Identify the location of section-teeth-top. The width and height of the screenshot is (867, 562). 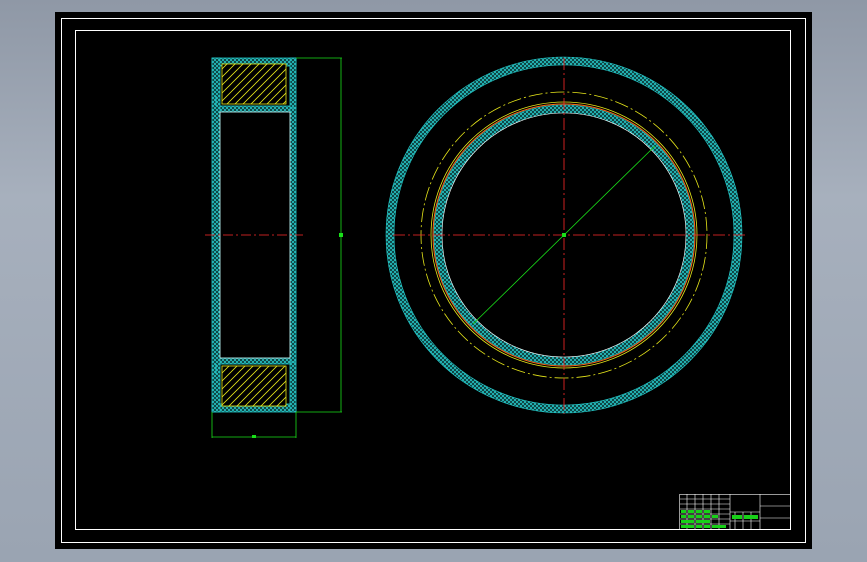
(254, 84).